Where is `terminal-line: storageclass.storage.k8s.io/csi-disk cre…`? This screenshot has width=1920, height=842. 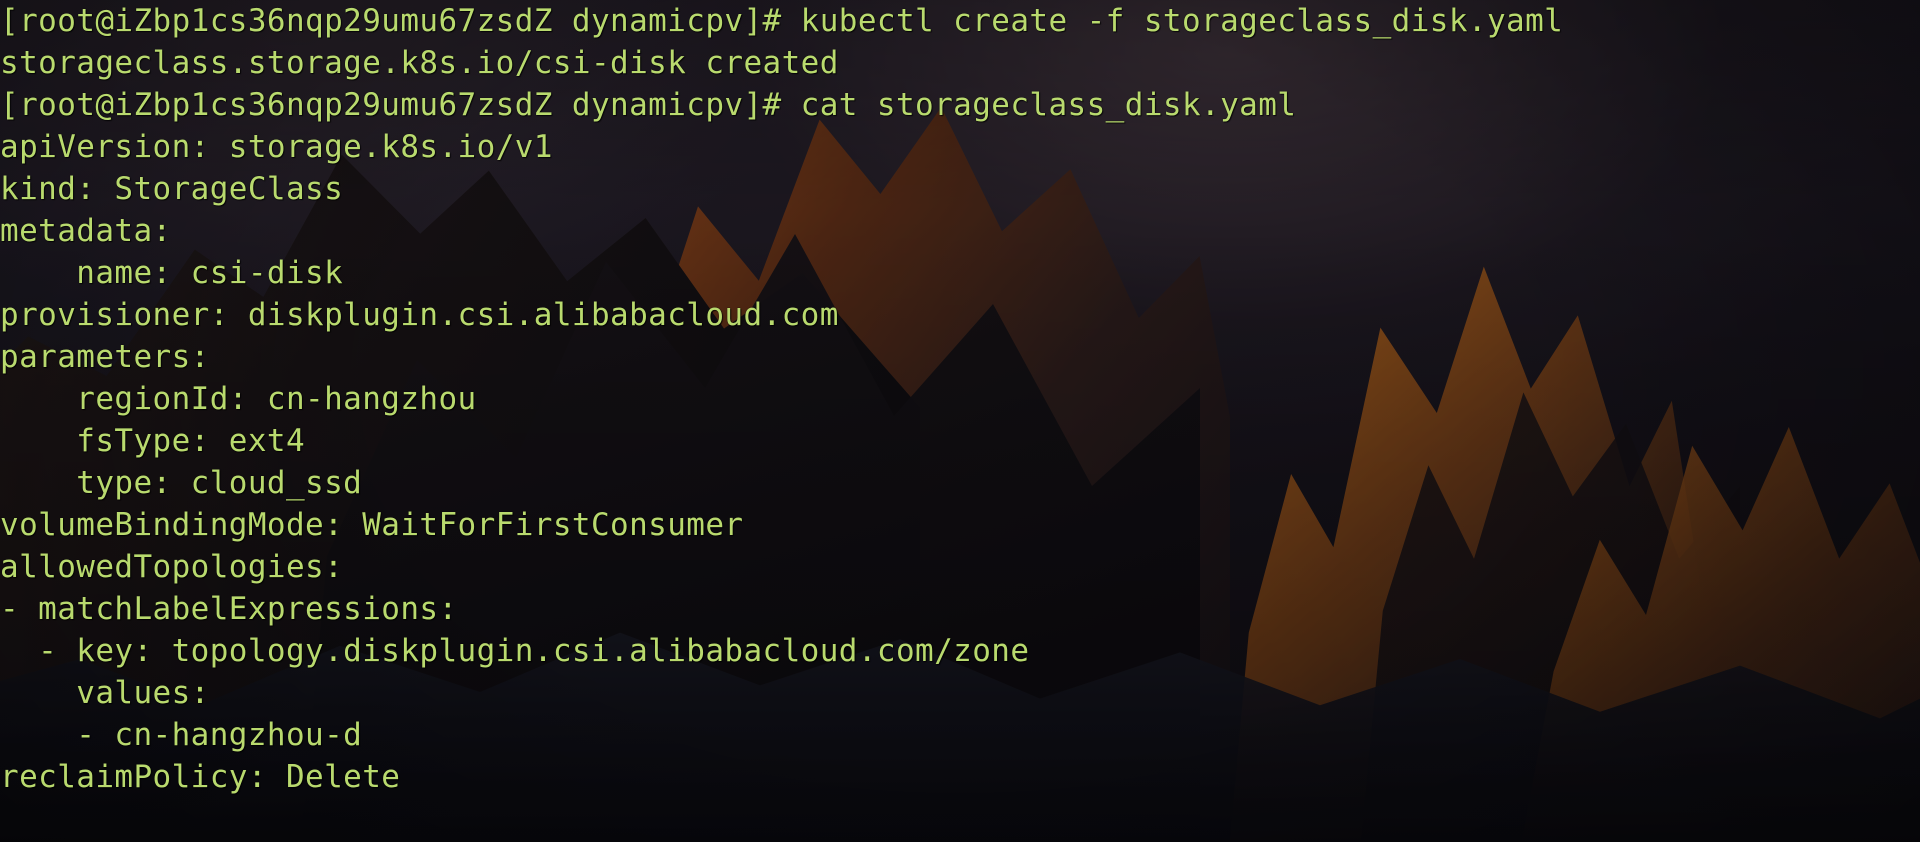 terminal-line: storageclass.storage.k8s.io/csi-disk cre… is located at coordinates (419, 63).